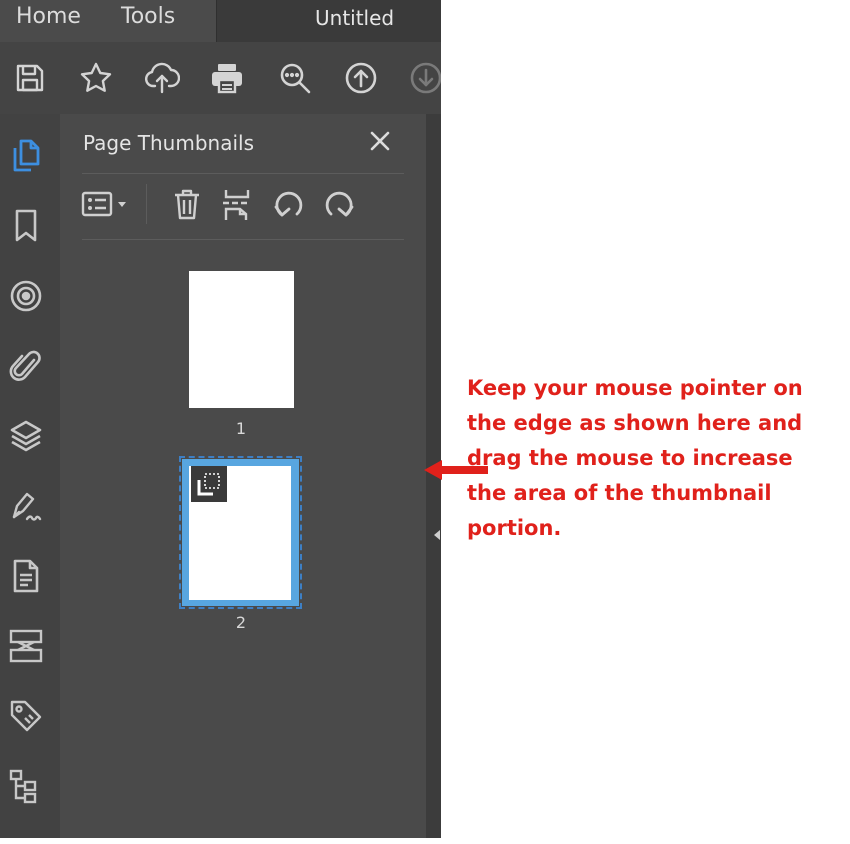 This screenshot has width=850, height=844. I want to click on page-thumbnail, so click(241, 339).